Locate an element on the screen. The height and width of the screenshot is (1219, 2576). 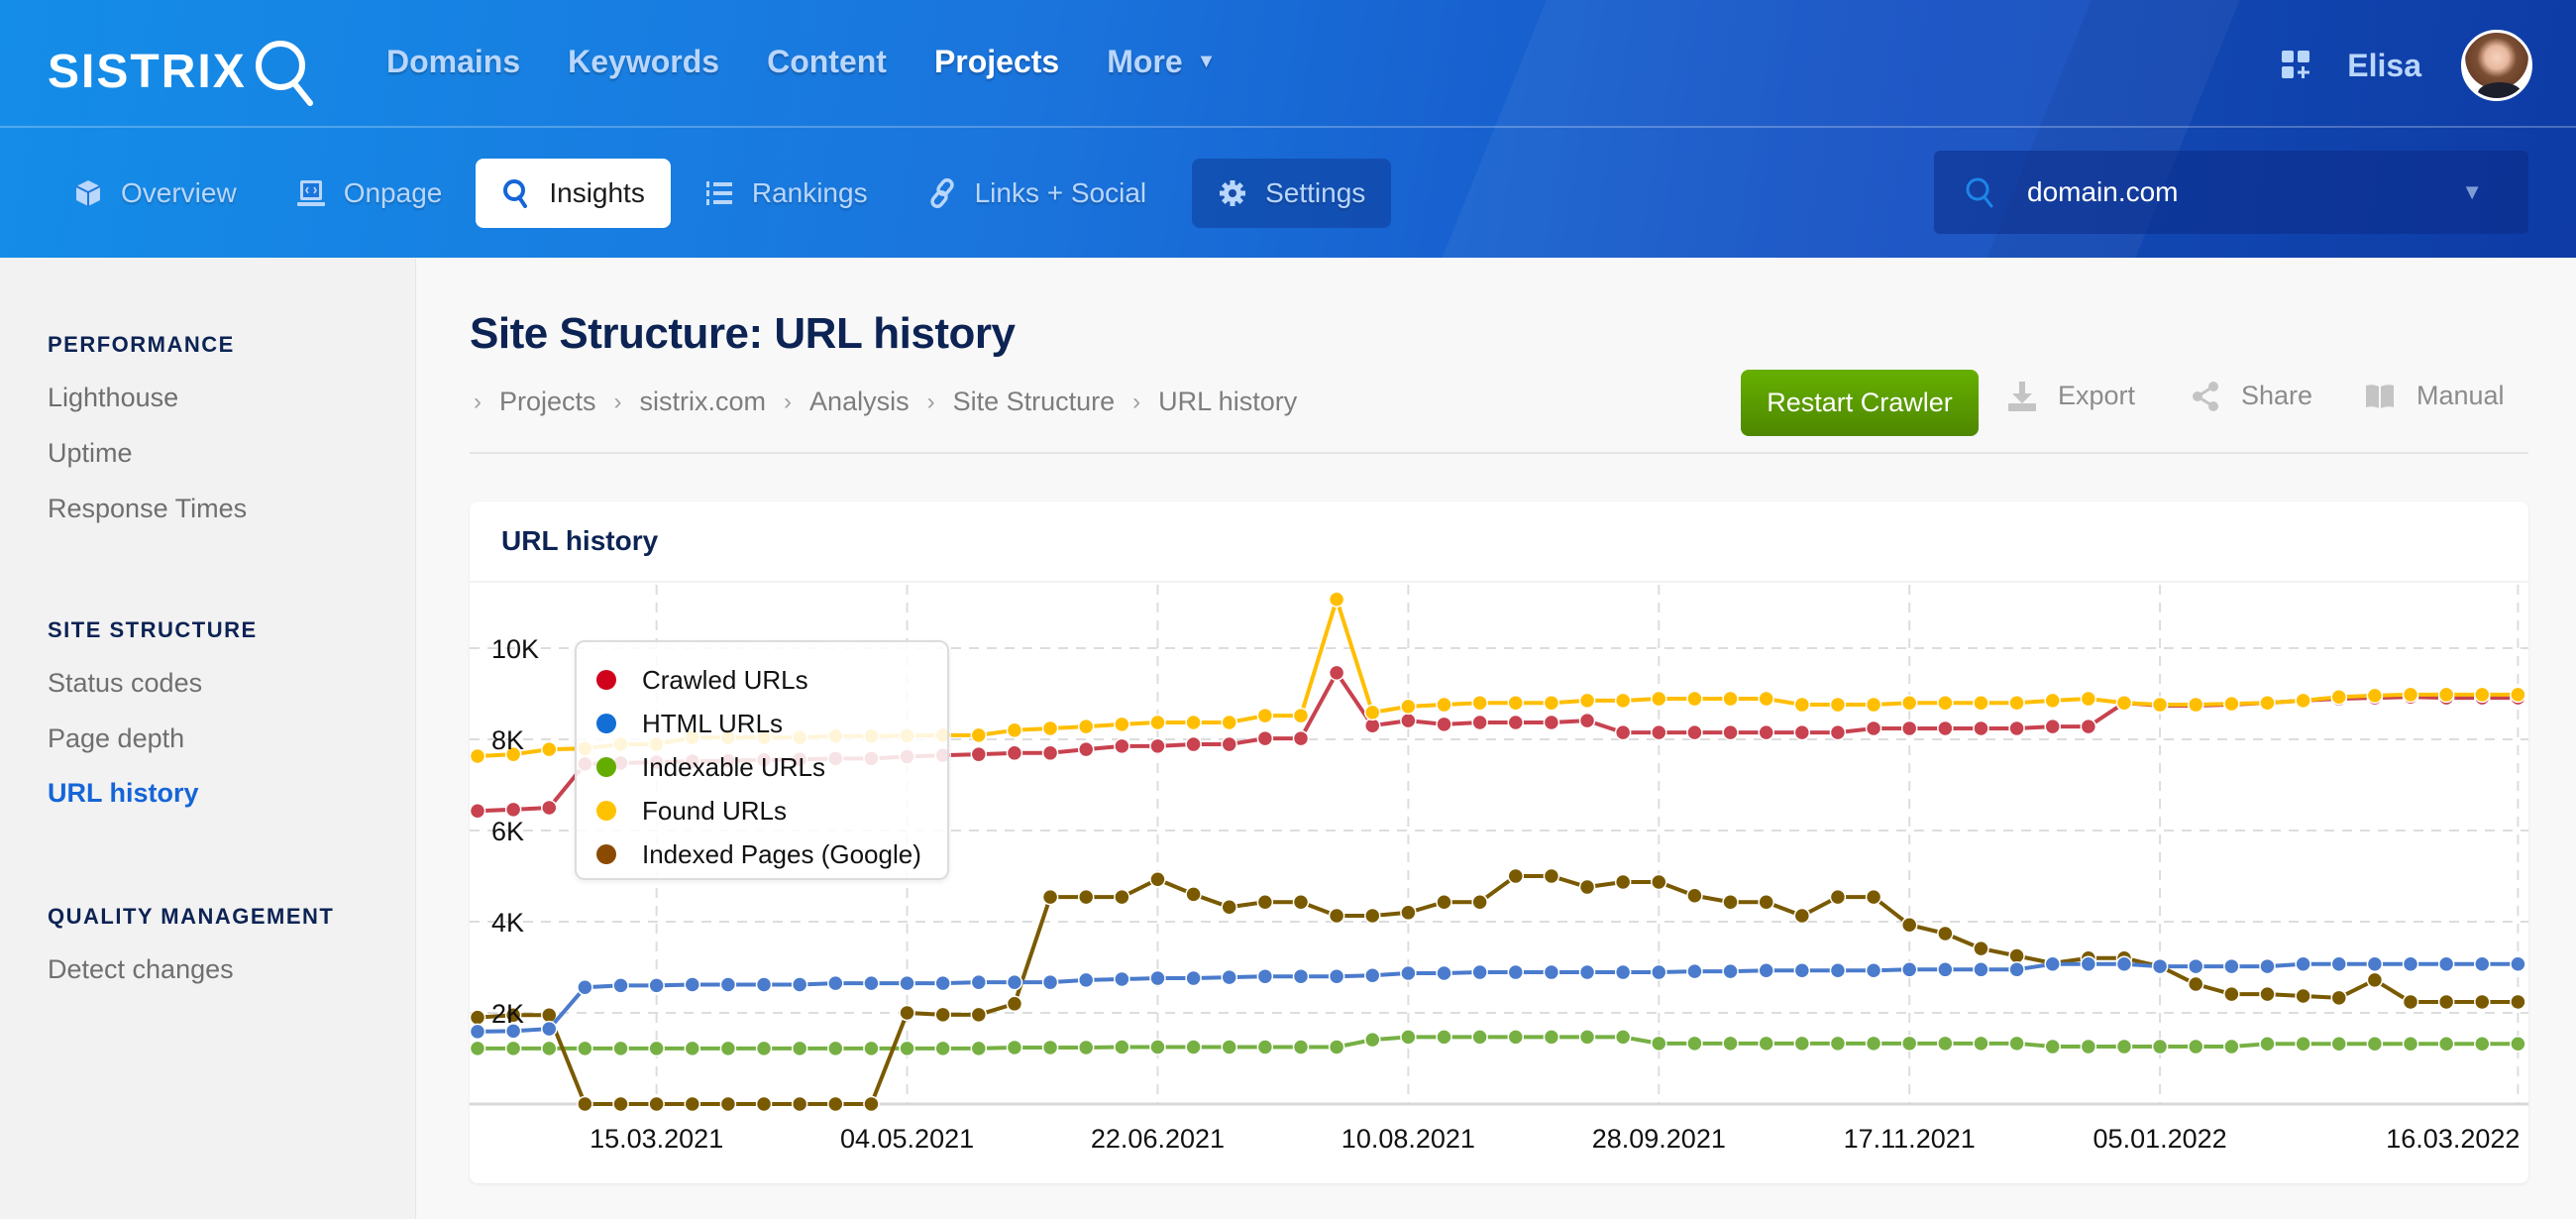
legend-item-found: Found URLs is located at coordinates (771, 811).